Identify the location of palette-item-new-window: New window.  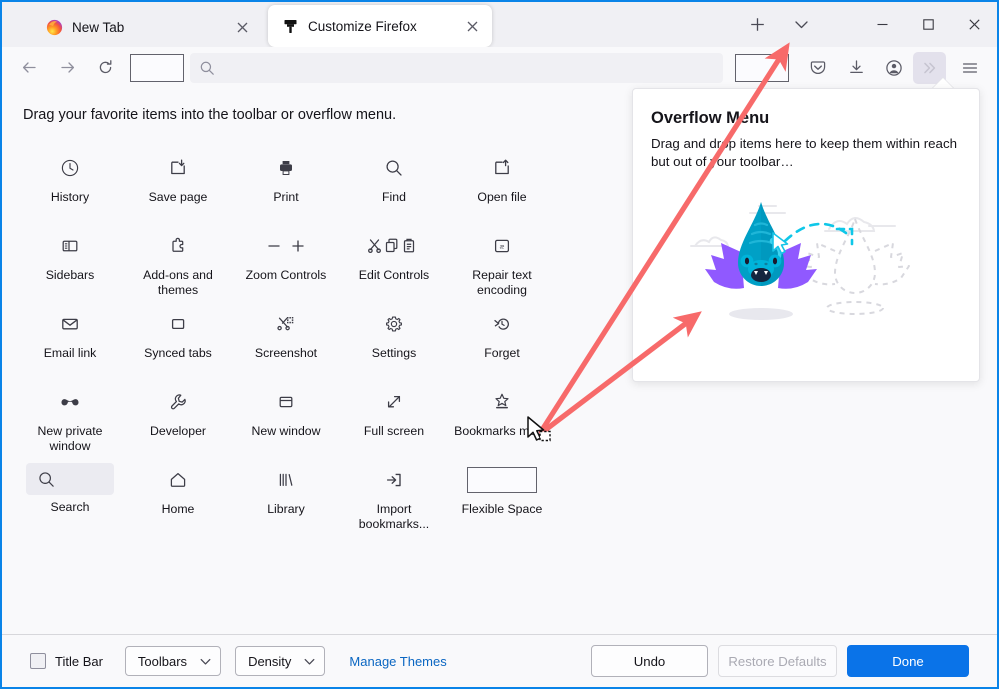
(286, 415).